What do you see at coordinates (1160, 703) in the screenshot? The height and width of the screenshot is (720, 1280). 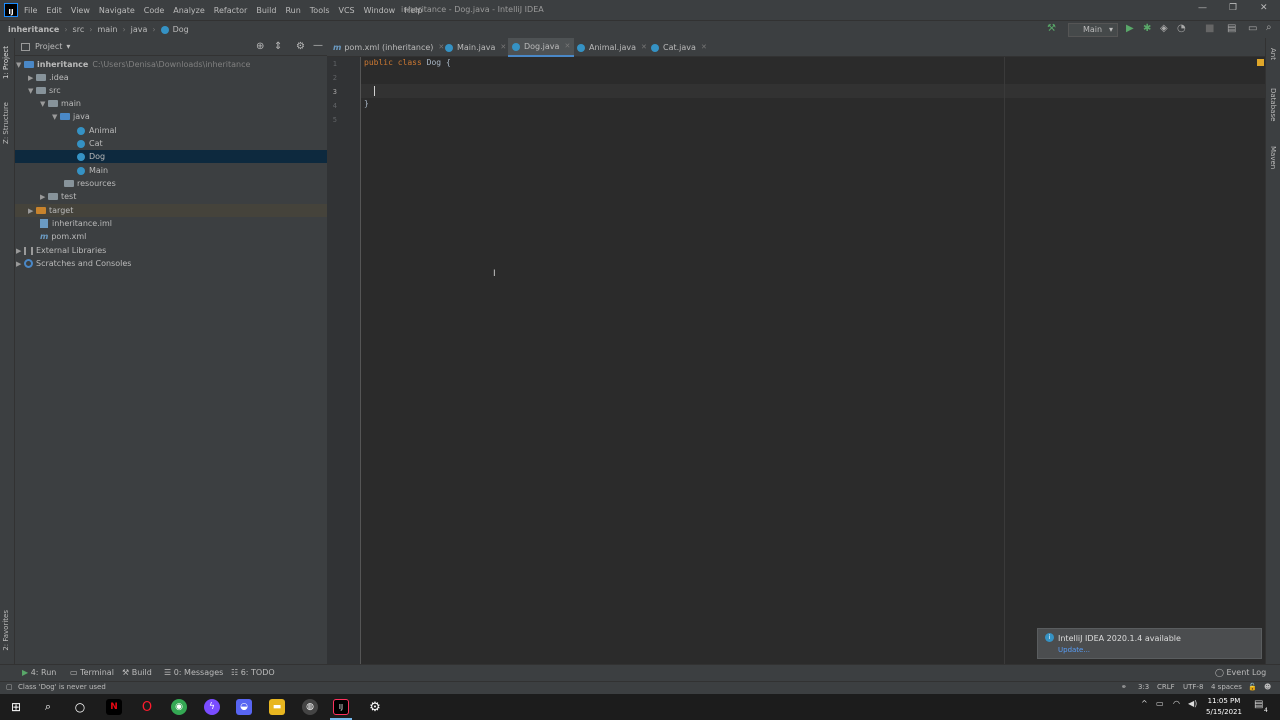 I see `tray-device-icon: ▭` at bounding box center [1160, 703].